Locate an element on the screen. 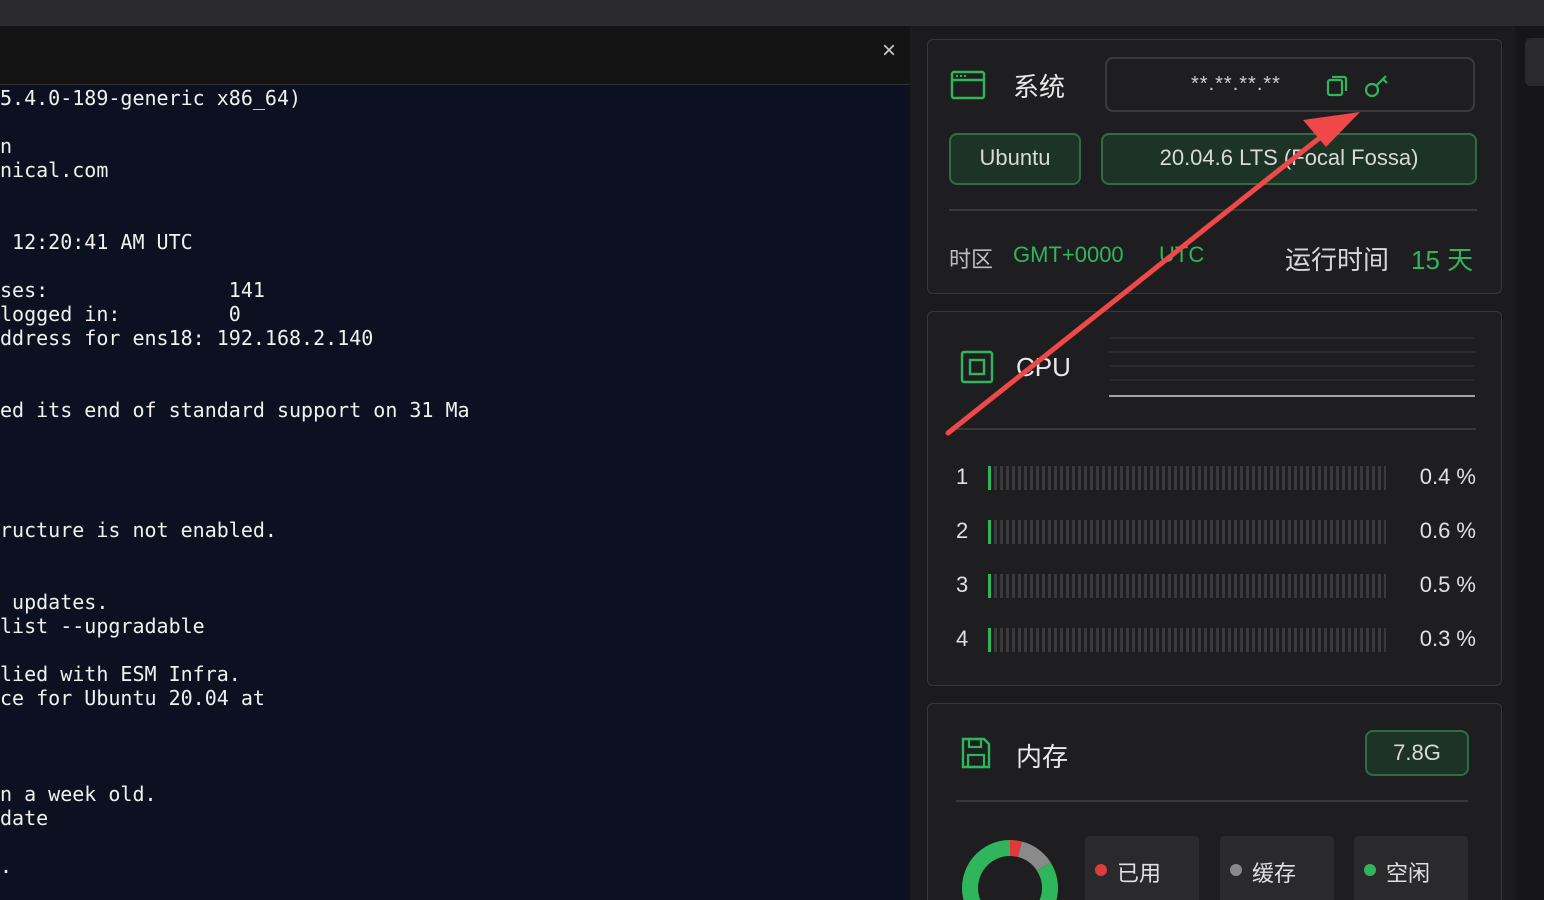  terminal-line: n a week old. is located at coordinates (78, 794).